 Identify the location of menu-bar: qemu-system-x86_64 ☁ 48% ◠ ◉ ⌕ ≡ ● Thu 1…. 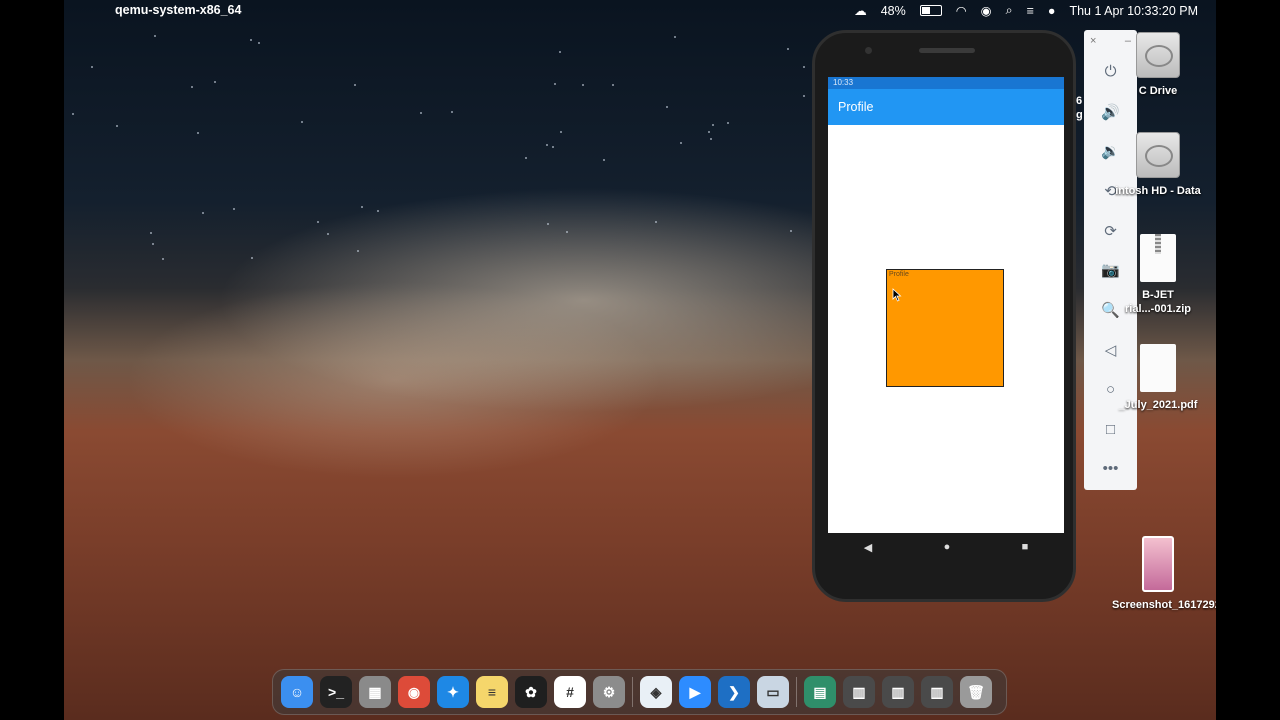
(640, 11).